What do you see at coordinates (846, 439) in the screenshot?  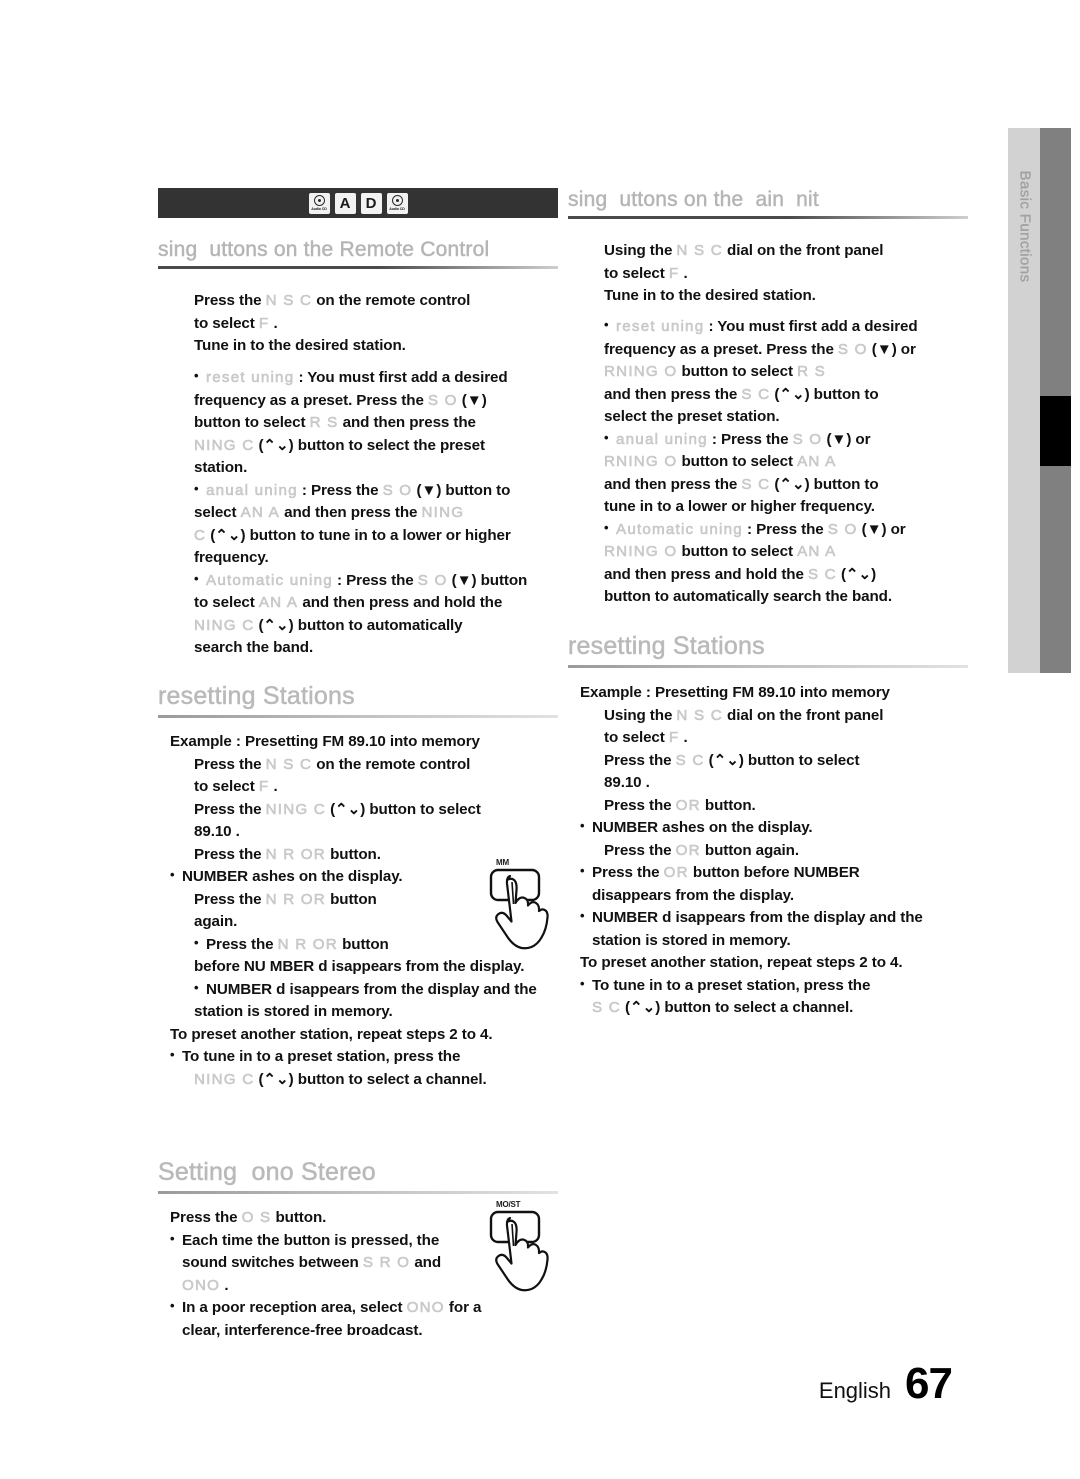 I see `txt: (▼) or` at bounding box center [846, 439].